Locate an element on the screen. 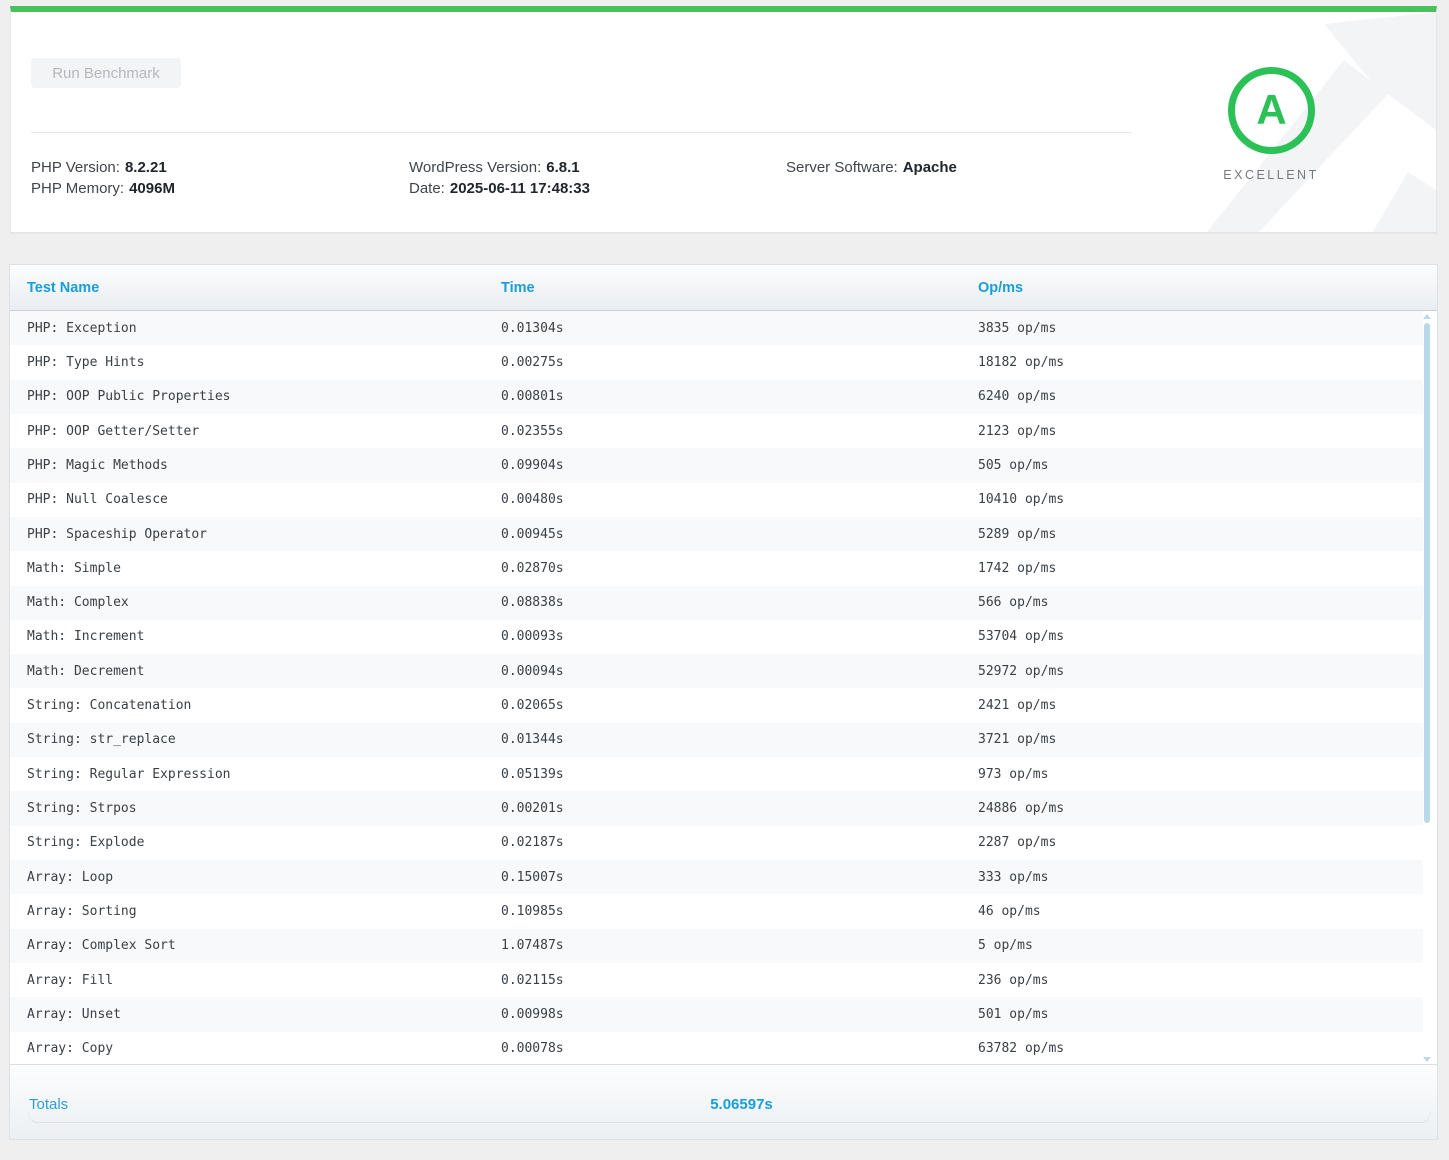  cell-opms: 1742 op/ms is located at coordinates (1017, 568).